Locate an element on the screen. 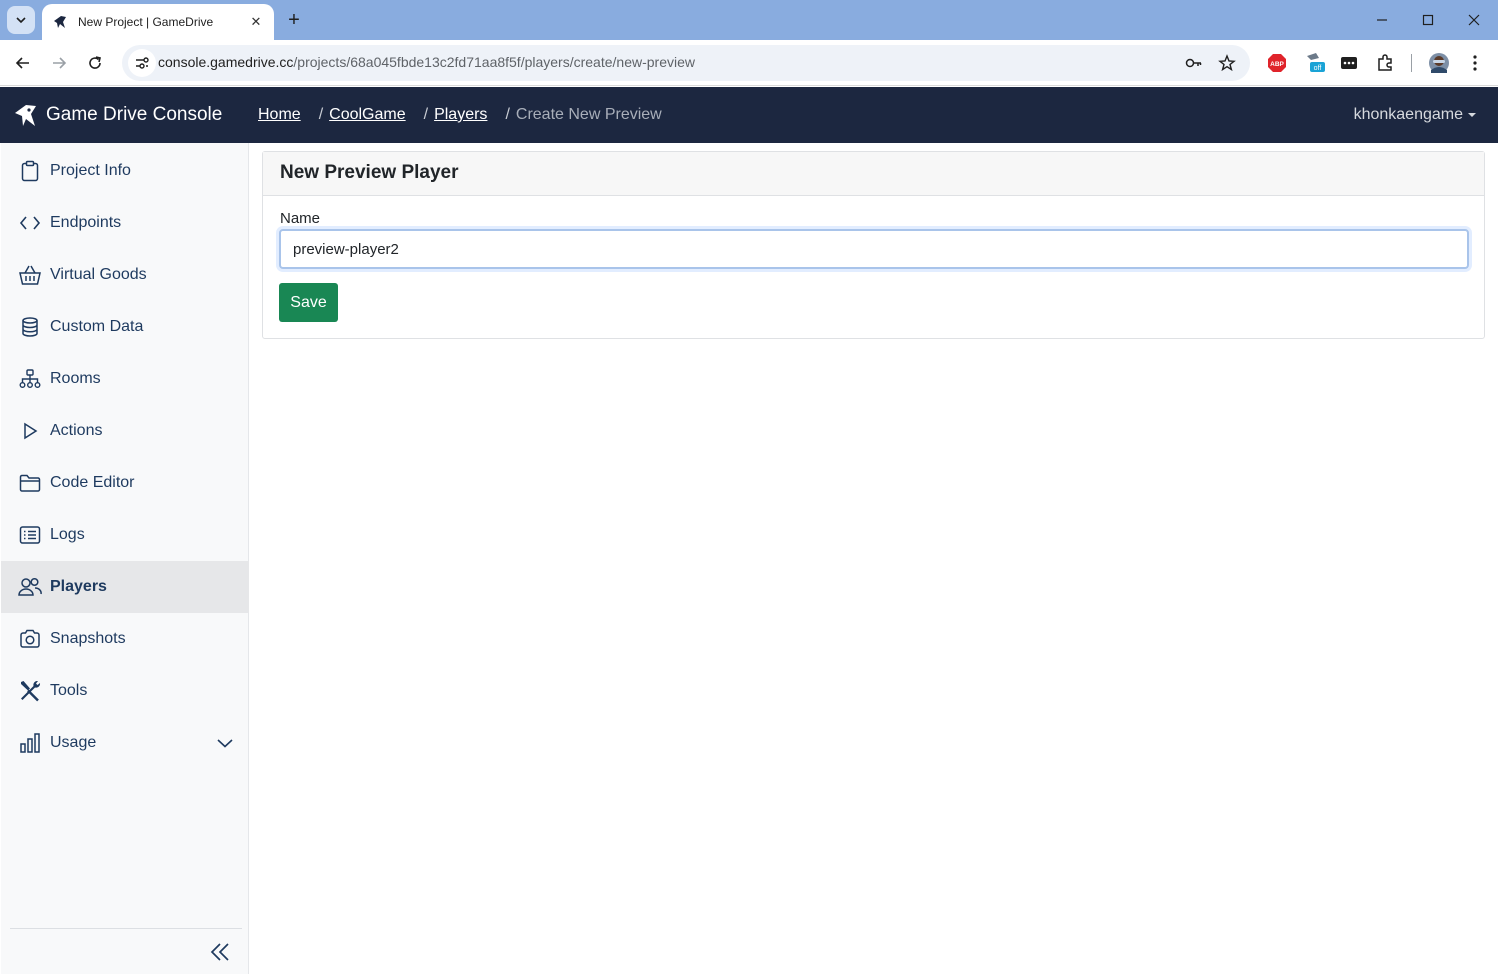  card-header: New Preview Player is located at coordinates (873, 174).